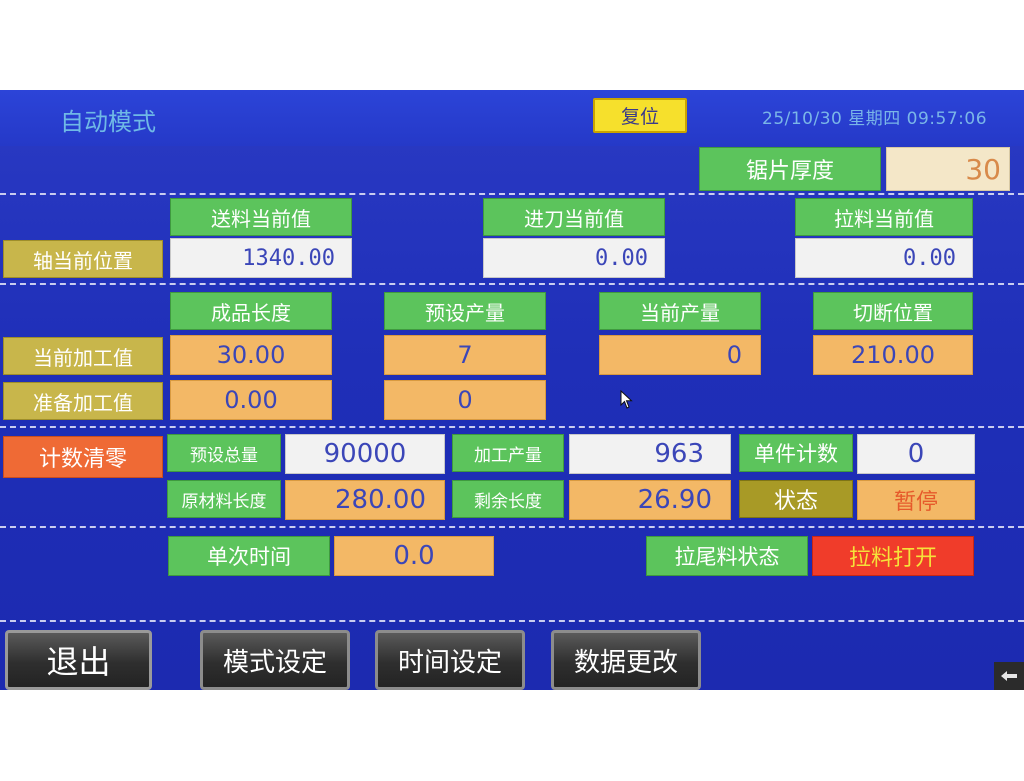 This screenshot has width=1024, height=781. Describe the element at coordinates (465, 311) in the screenshot. I see `preset-output-header: 预设产量` at that location.